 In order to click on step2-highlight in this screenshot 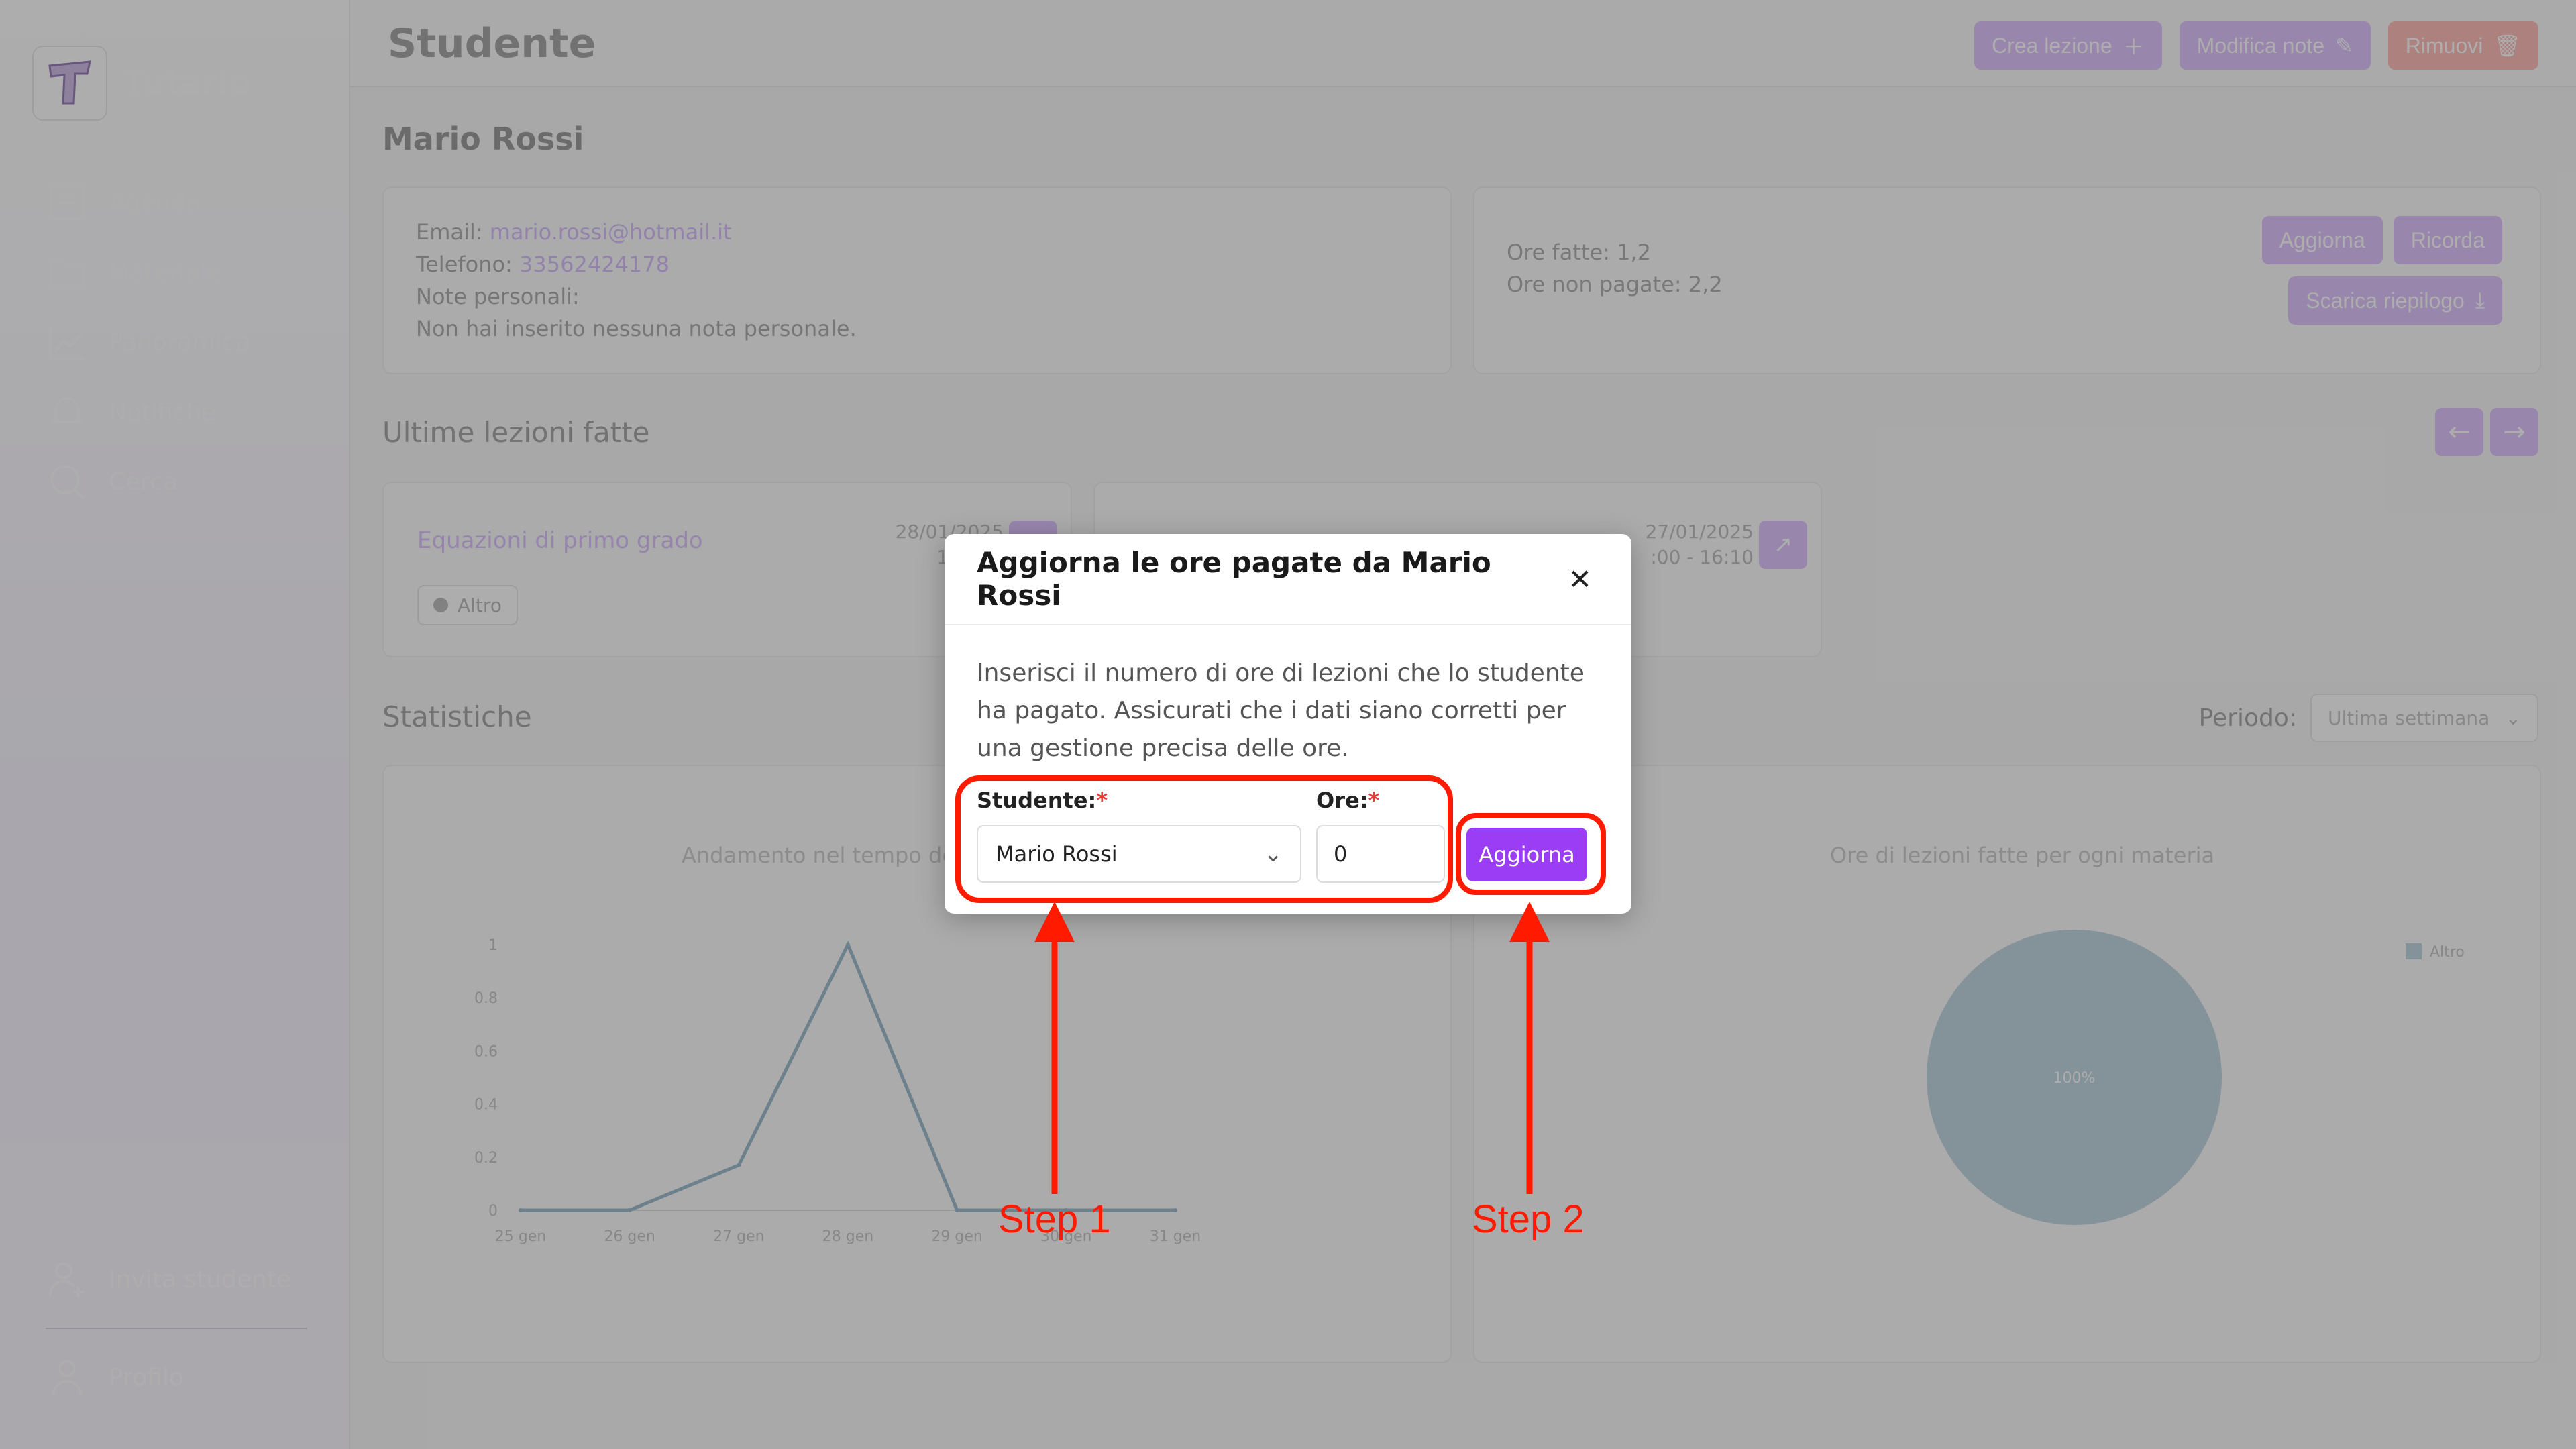, I will do `click(1531, 854)`.